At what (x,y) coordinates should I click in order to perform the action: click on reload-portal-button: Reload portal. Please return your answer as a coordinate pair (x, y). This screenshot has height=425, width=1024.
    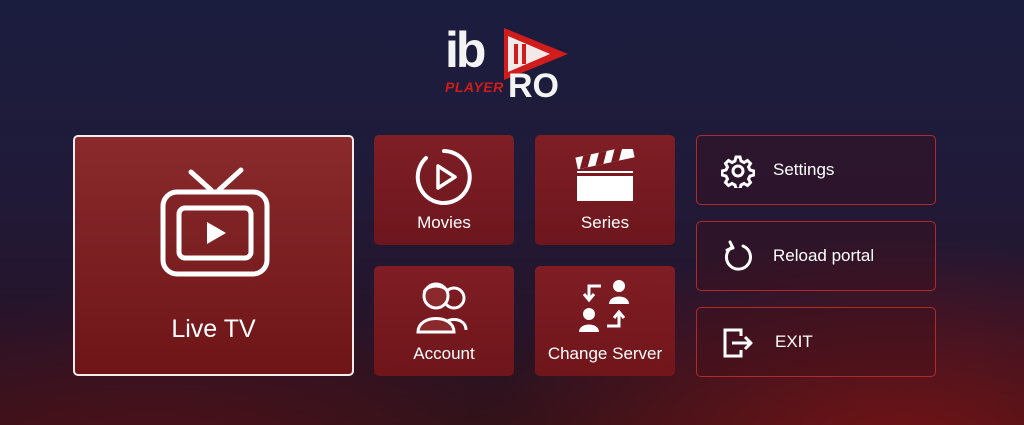
    Looking at the image, I should click on (816, 256).